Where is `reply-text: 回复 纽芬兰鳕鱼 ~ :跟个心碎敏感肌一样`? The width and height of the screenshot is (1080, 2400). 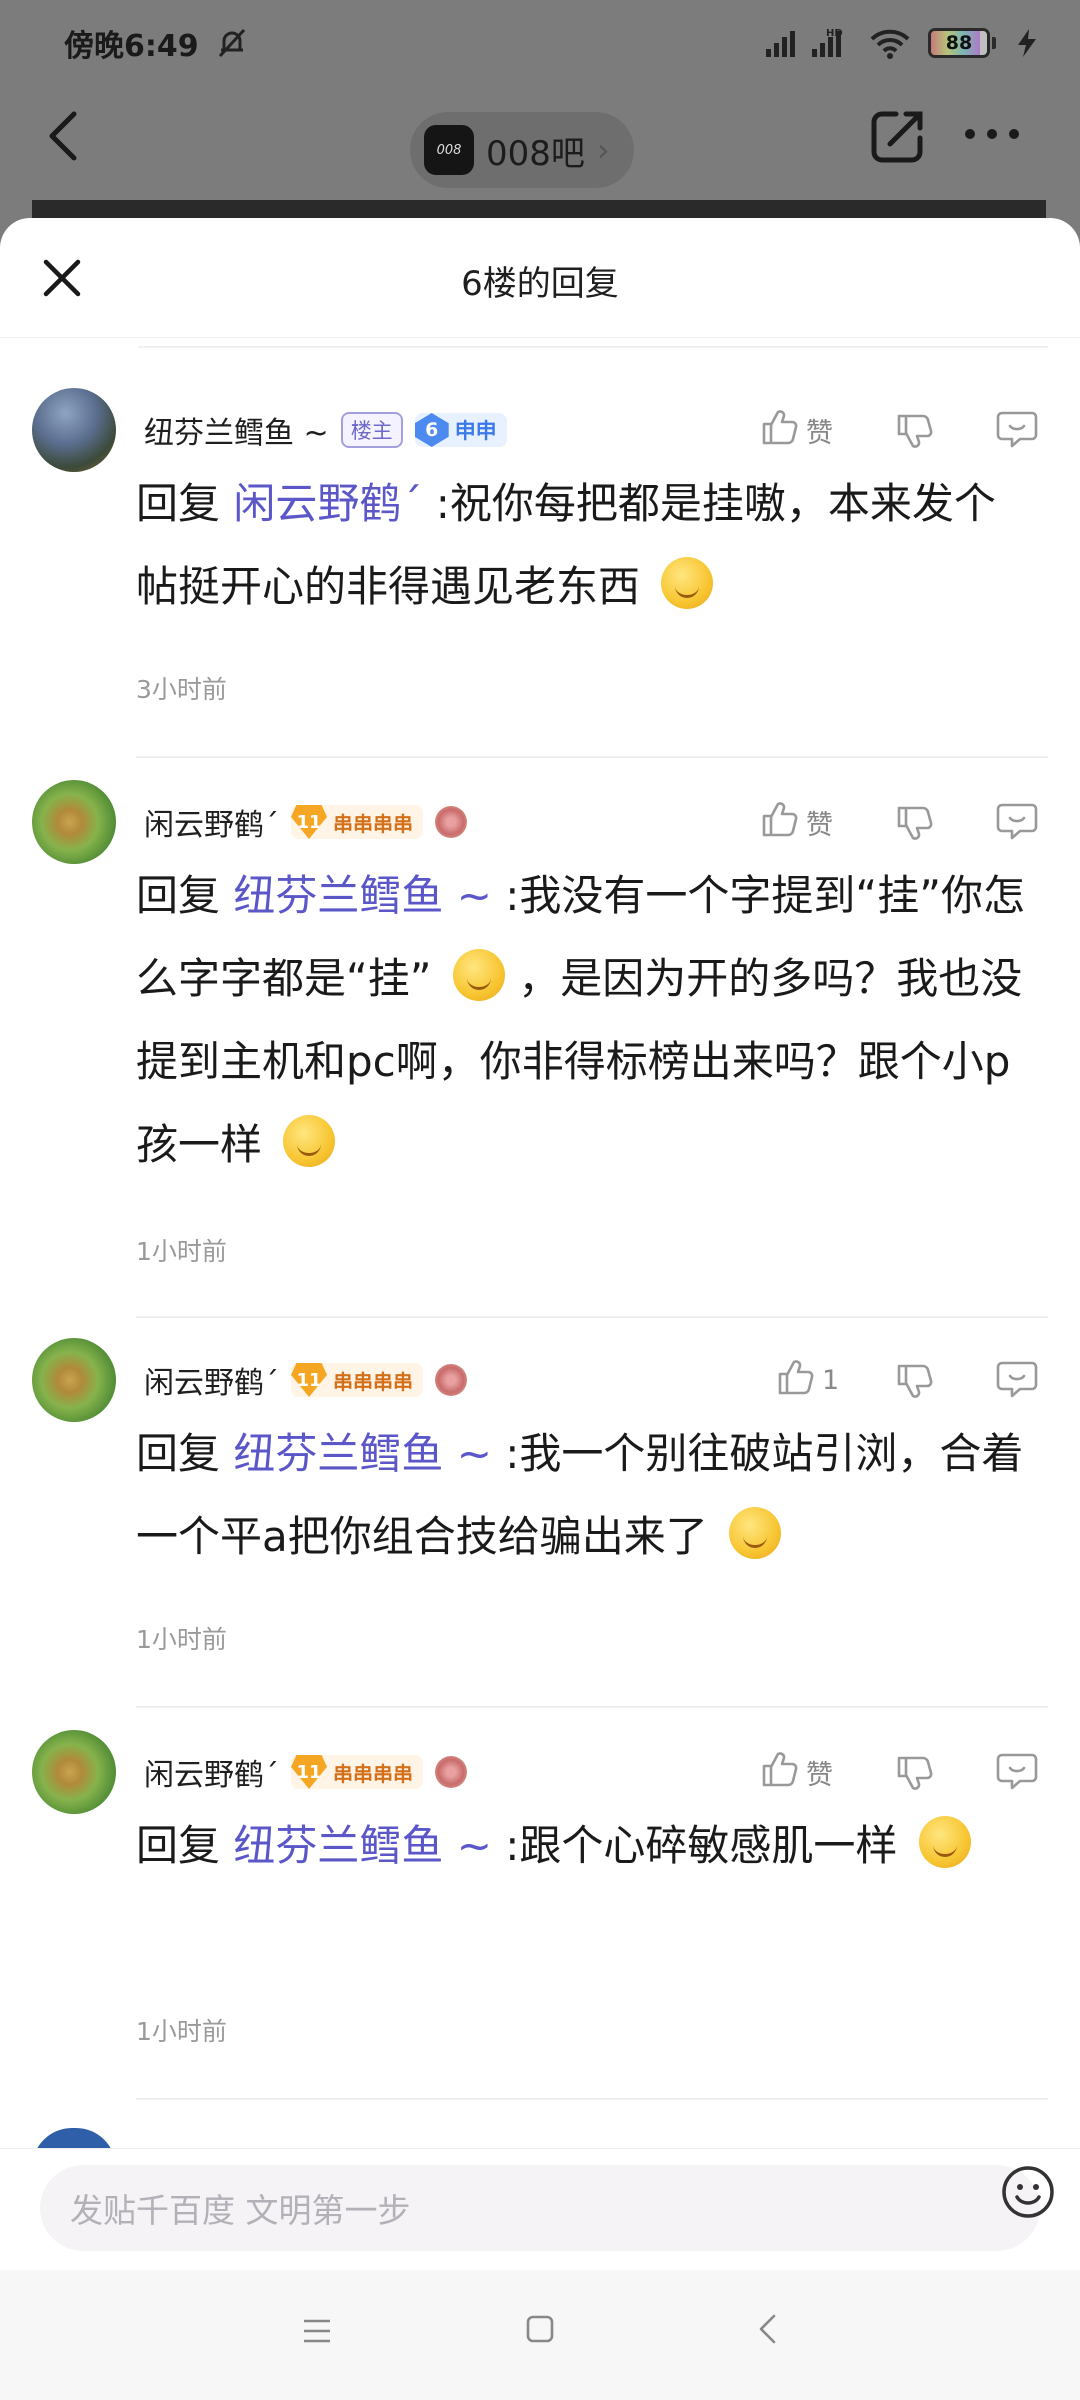
reply-text: 回复 纽芬兰鳕鱼 ~ :跟个心碎敏感肌一样 is located at coordinates (586, 1845).